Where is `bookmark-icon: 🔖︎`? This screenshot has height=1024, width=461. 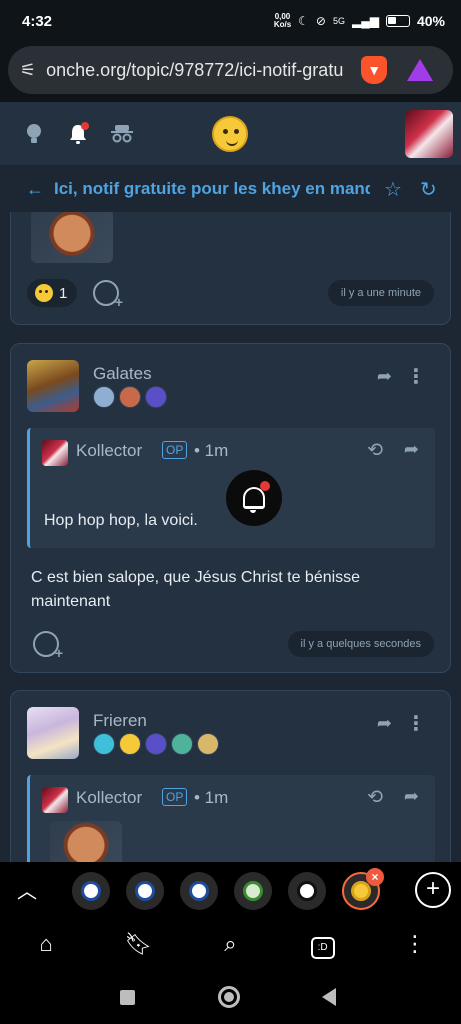 bookmark-icon: 🔖︎ is located at coordinates (138, 944).